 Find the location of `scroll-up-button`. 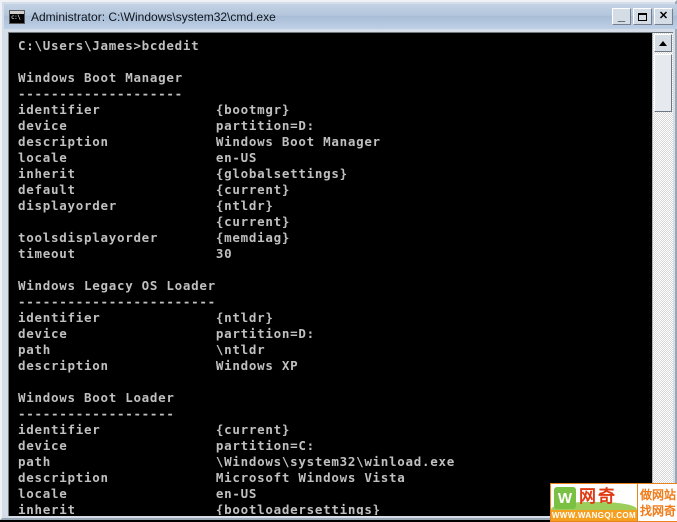

scroll-up-button is located at coordinates (663, 43).